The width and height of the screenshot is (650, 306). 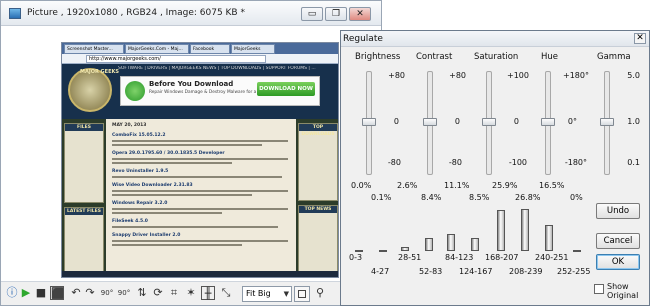 What do you see at coordinates (312, 14) in the screenshot?
I see `minimize-button: ▭` at bounding box center [312, 14].